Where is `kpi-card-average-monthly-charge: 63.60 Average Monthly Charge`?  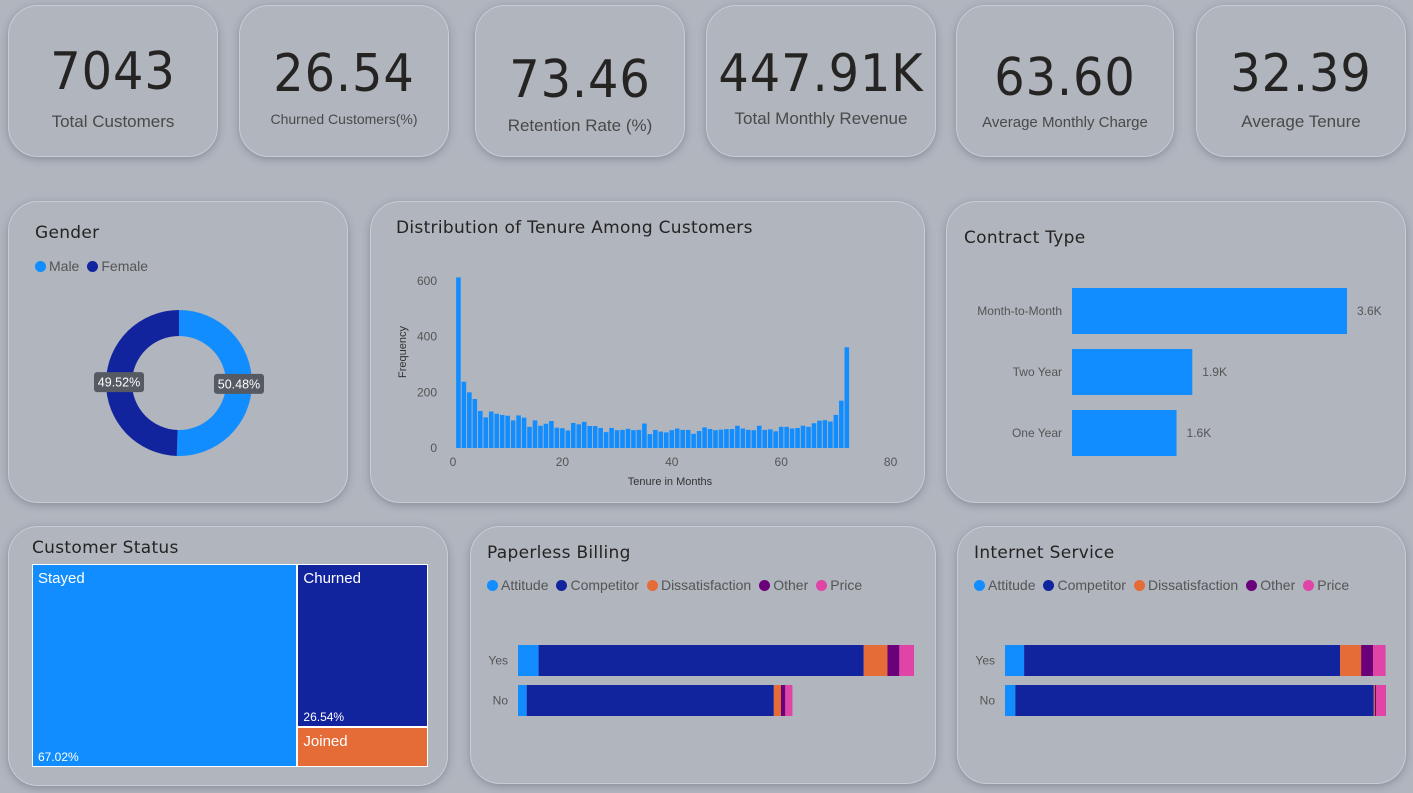 kpi-card-average-monthly-charge: 63.60 Average Monthly Charge is located at coordinates (1065, 81).